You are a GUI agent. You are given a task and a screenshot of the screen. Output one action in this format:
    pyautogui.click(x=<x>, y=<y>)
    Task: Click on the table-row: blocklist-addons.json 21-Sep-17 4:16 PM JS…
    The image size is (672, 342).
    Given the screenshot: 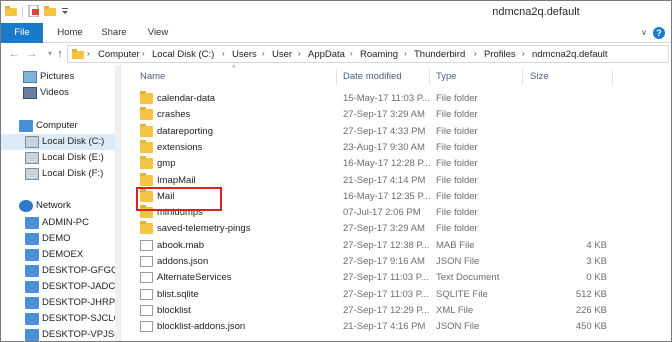 What is the action you would take?
    pyautogui.click(x=396, y=327)
    